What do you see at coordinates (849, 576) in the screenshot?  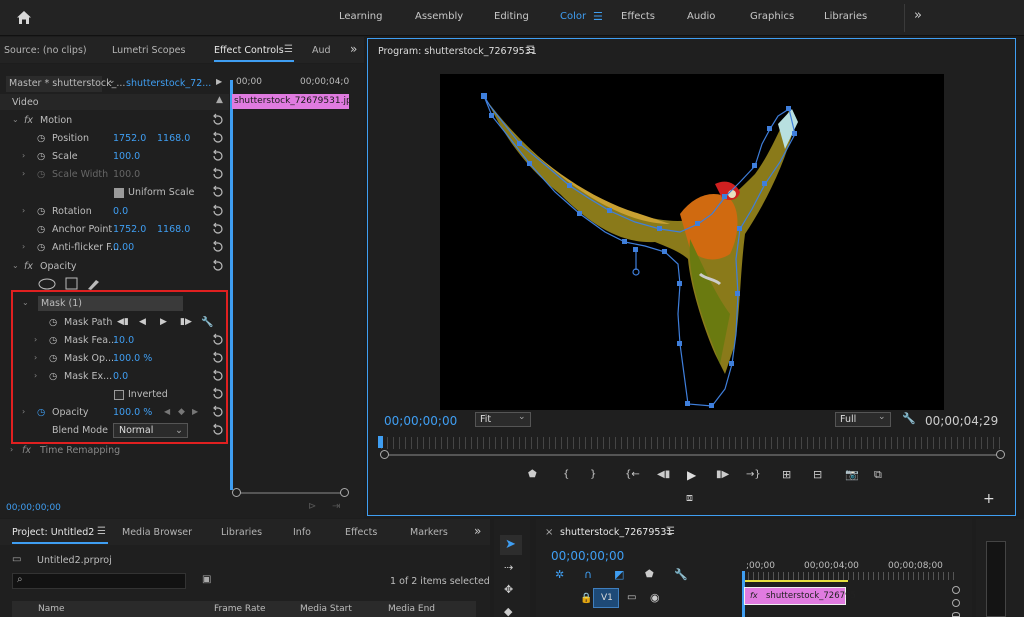 I see `timeline-ruler` at bounding box center [849, 576].